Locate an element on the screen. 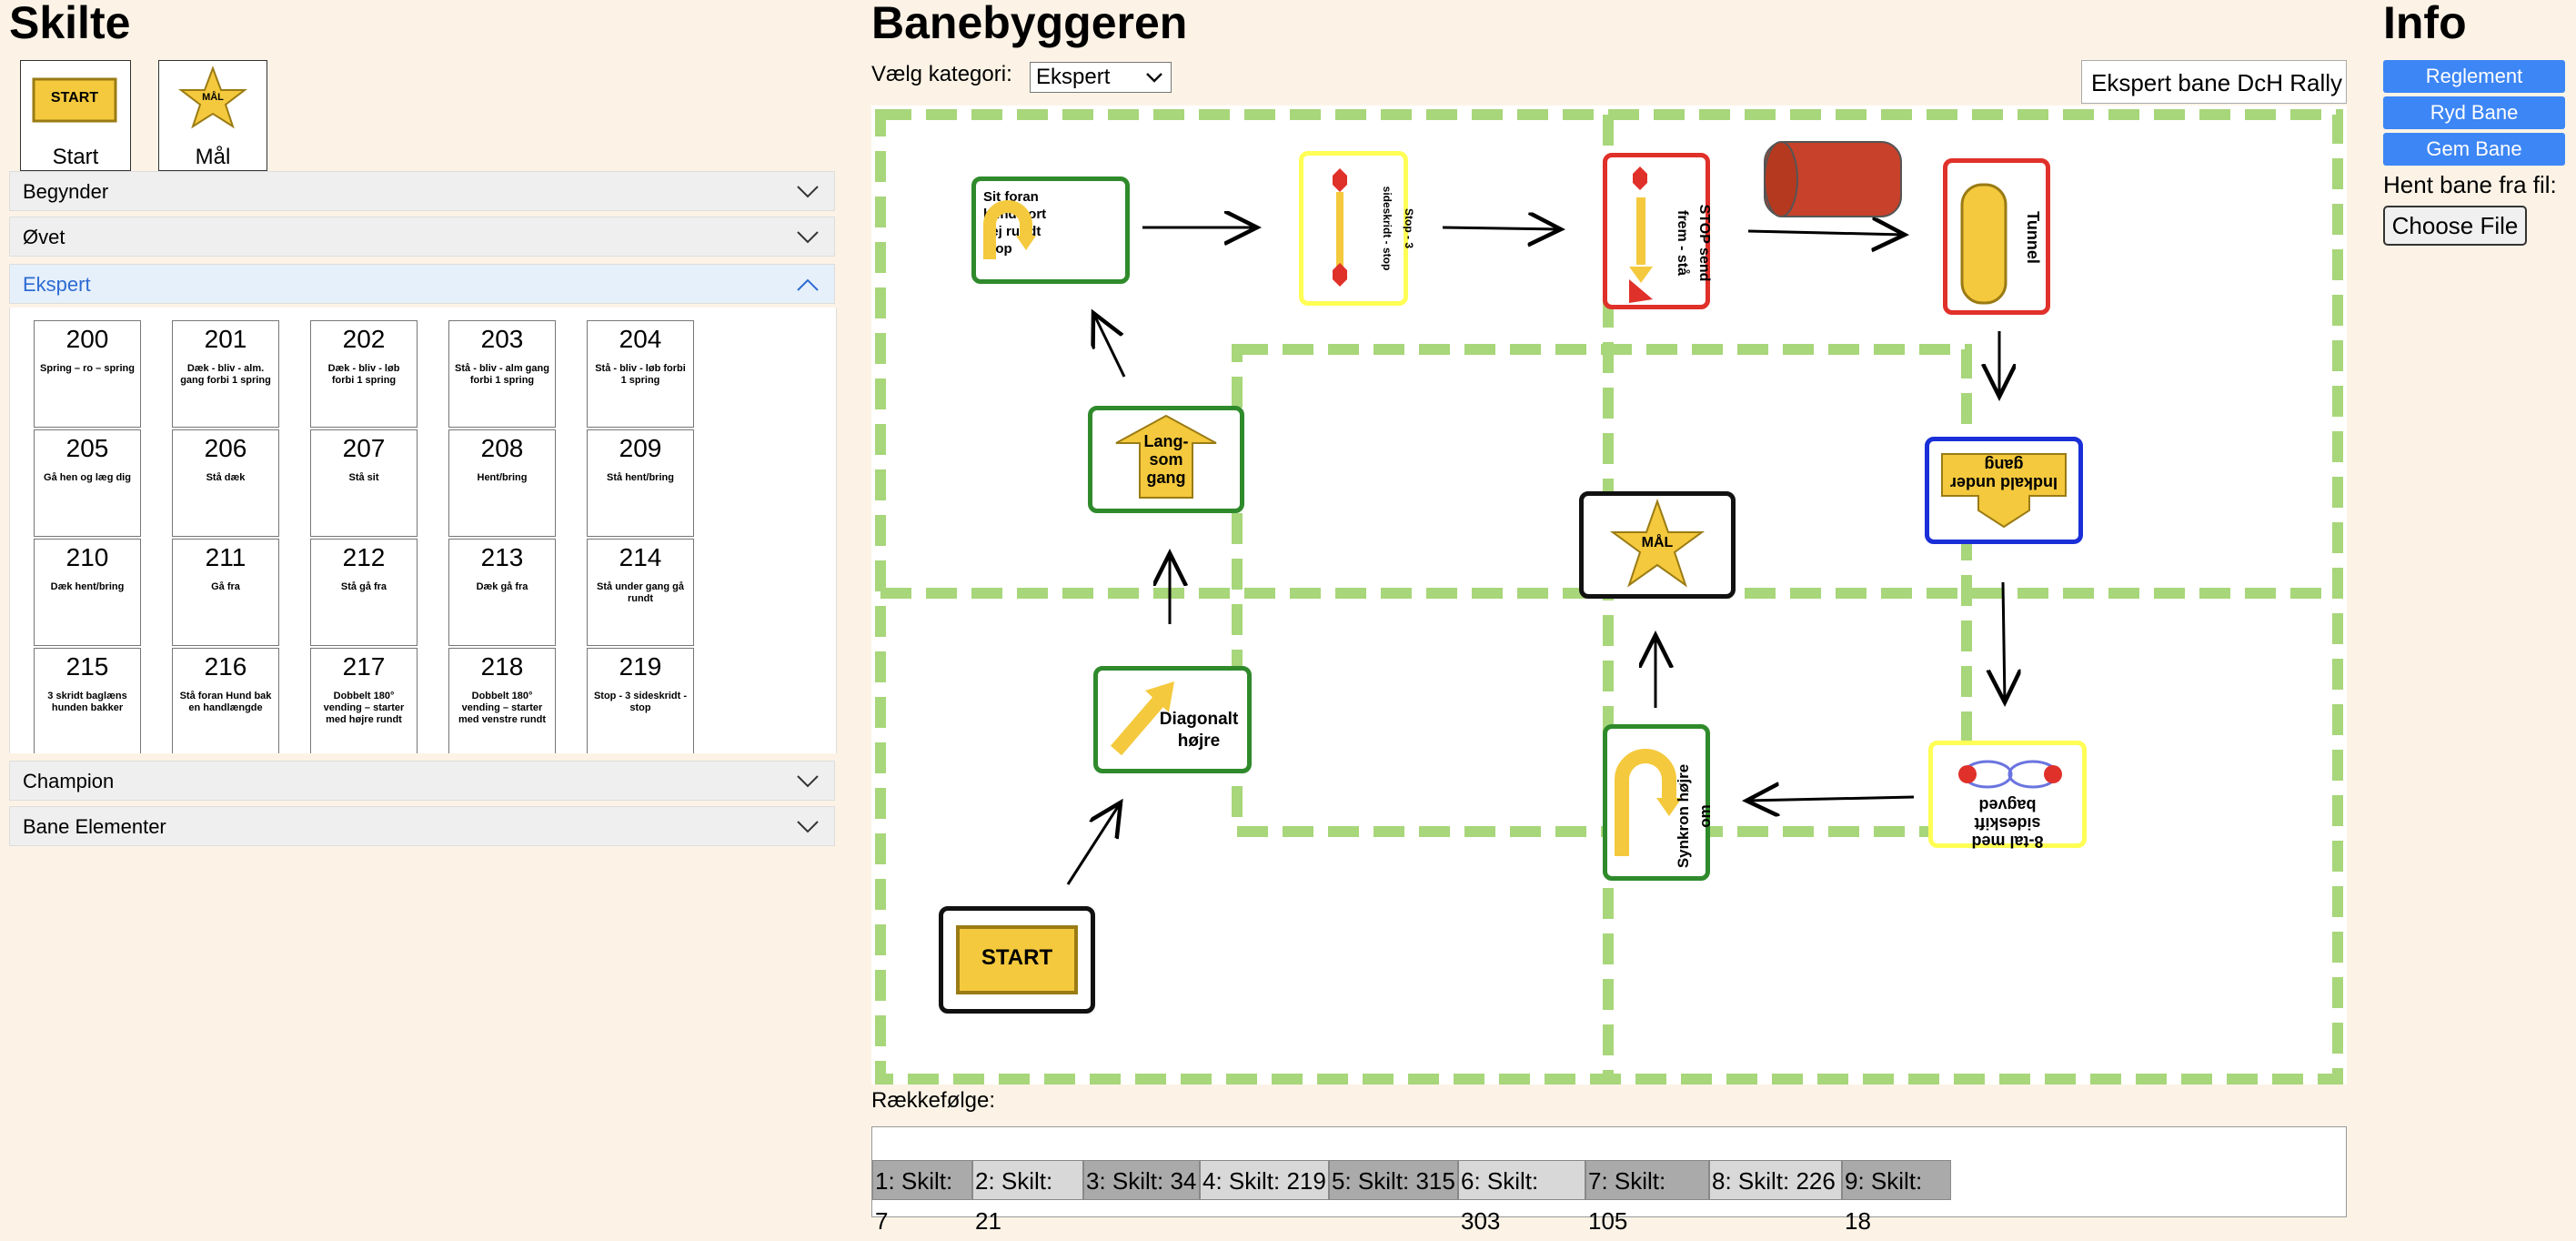  palette-start-label: Start is located at coordinates (75, 157).